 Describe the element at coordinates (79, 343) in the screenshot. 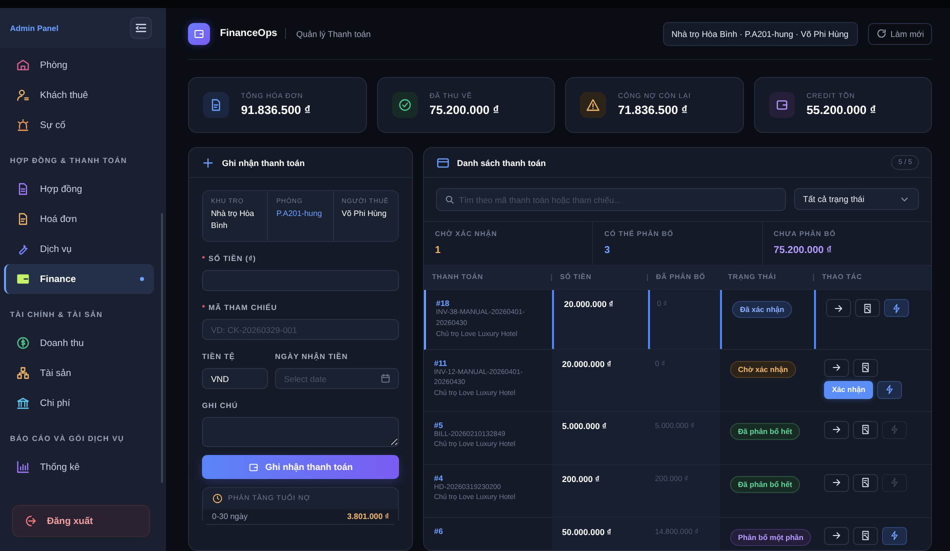

I see `sidebar-item: Doanh thu` at that location.